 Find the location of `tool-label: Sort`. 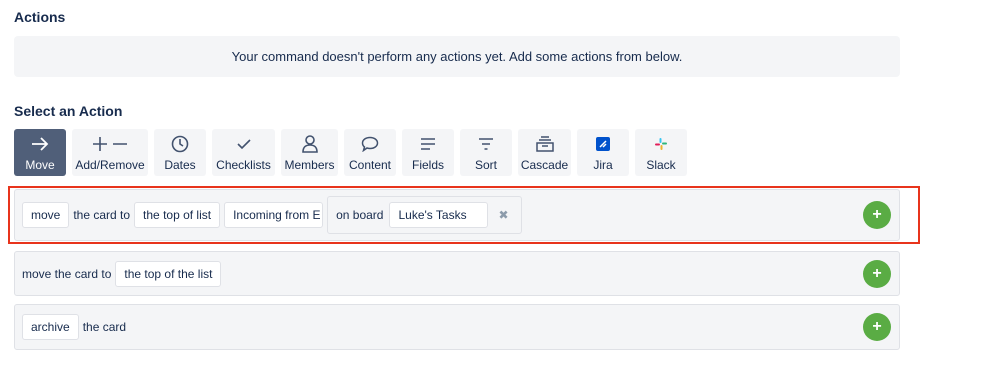

tool-label: Sort is located at coordinates (485, 165).